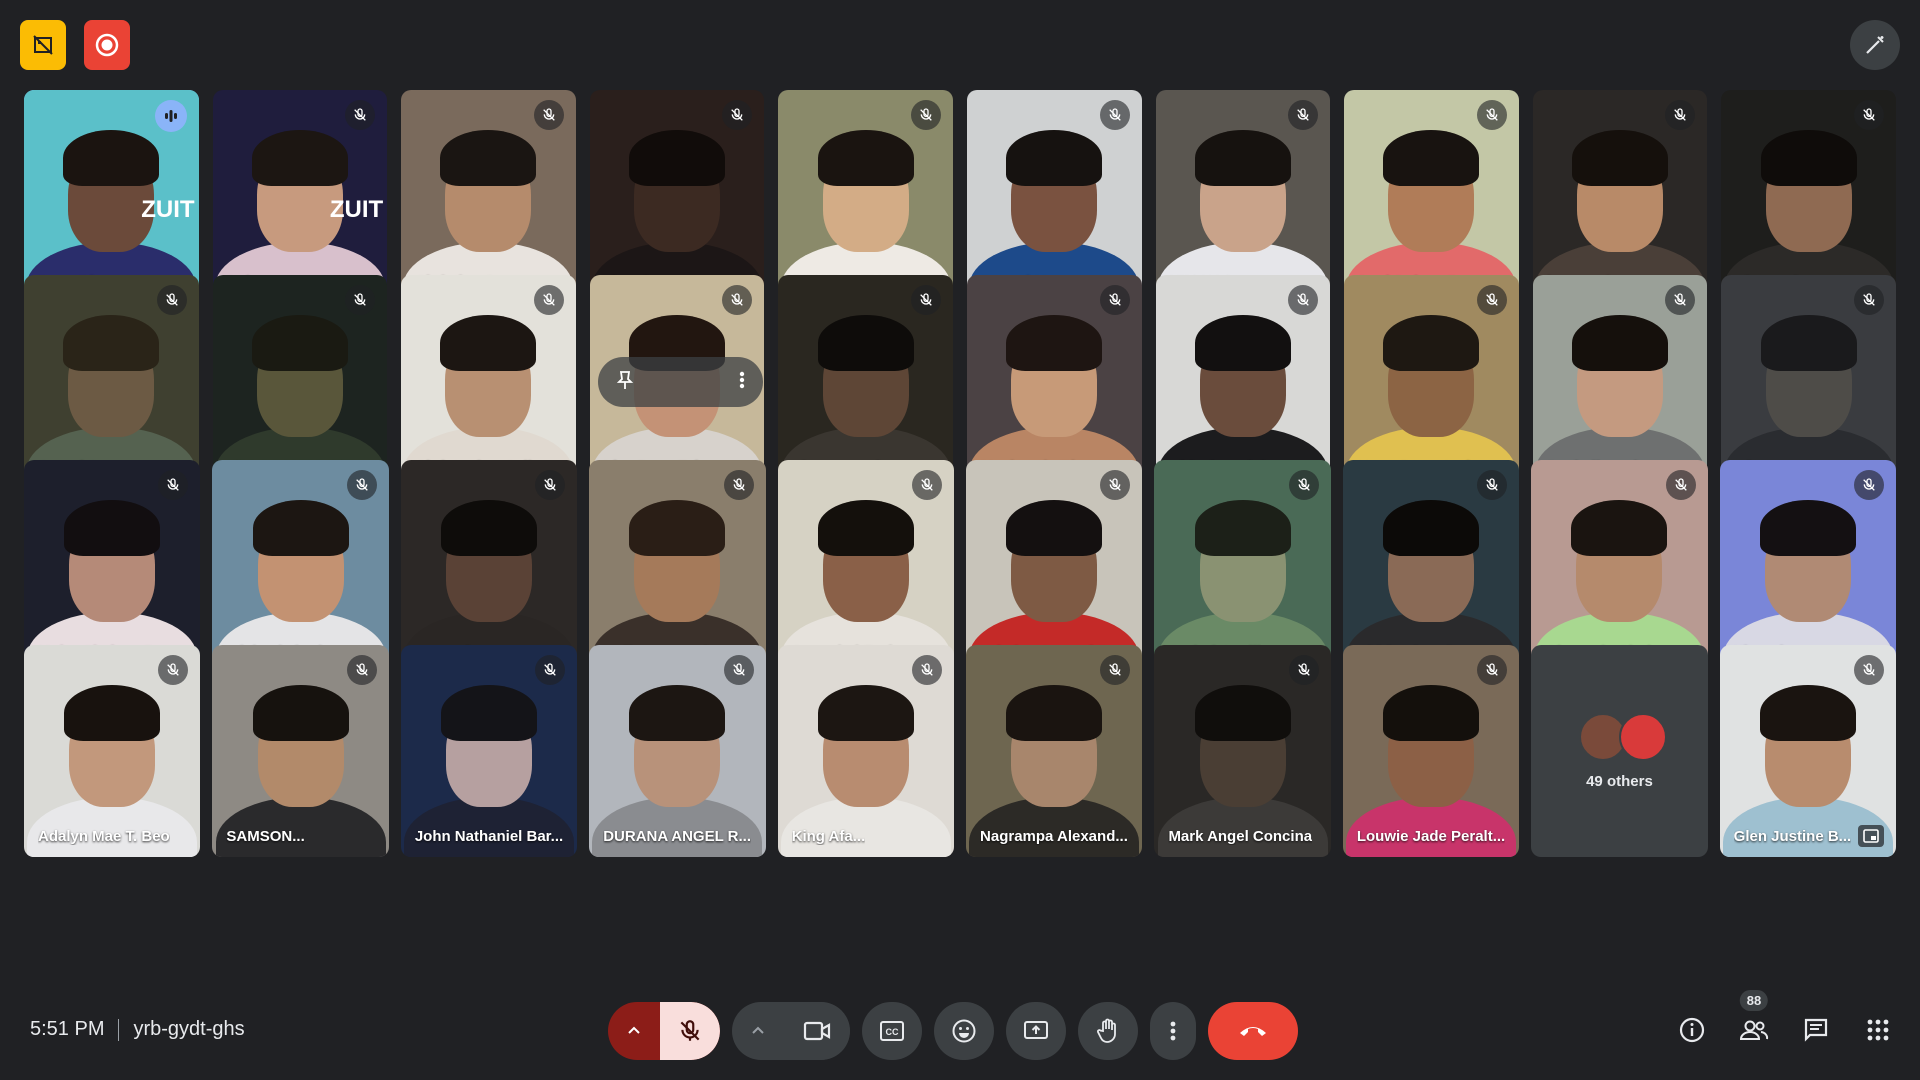 Image resolution: width=1920 pixels, height=1080 pixels. I want to click on no-video-indicator-icon, so click(43, 45).